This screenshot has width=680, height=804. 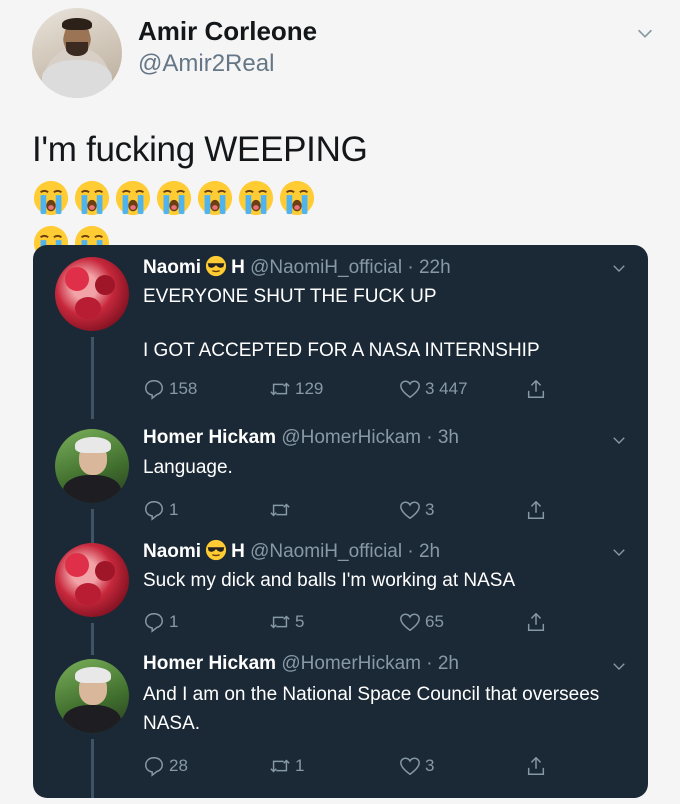 I want to click on action-bar: 28 1 3, so click(x=373, y=768).